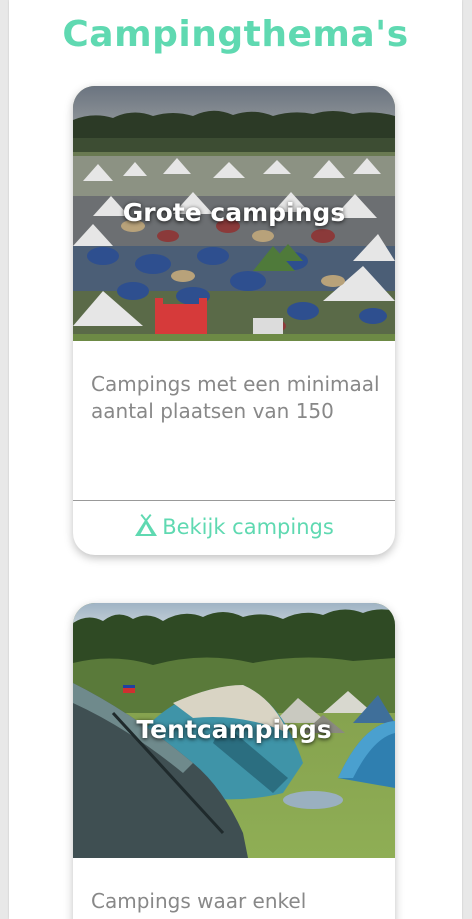 Image resolution: width=472 pixels, height=919 pixels. Describe the element at coordinates (234, 500) in the screenshot. I see `card-divider` at that location.